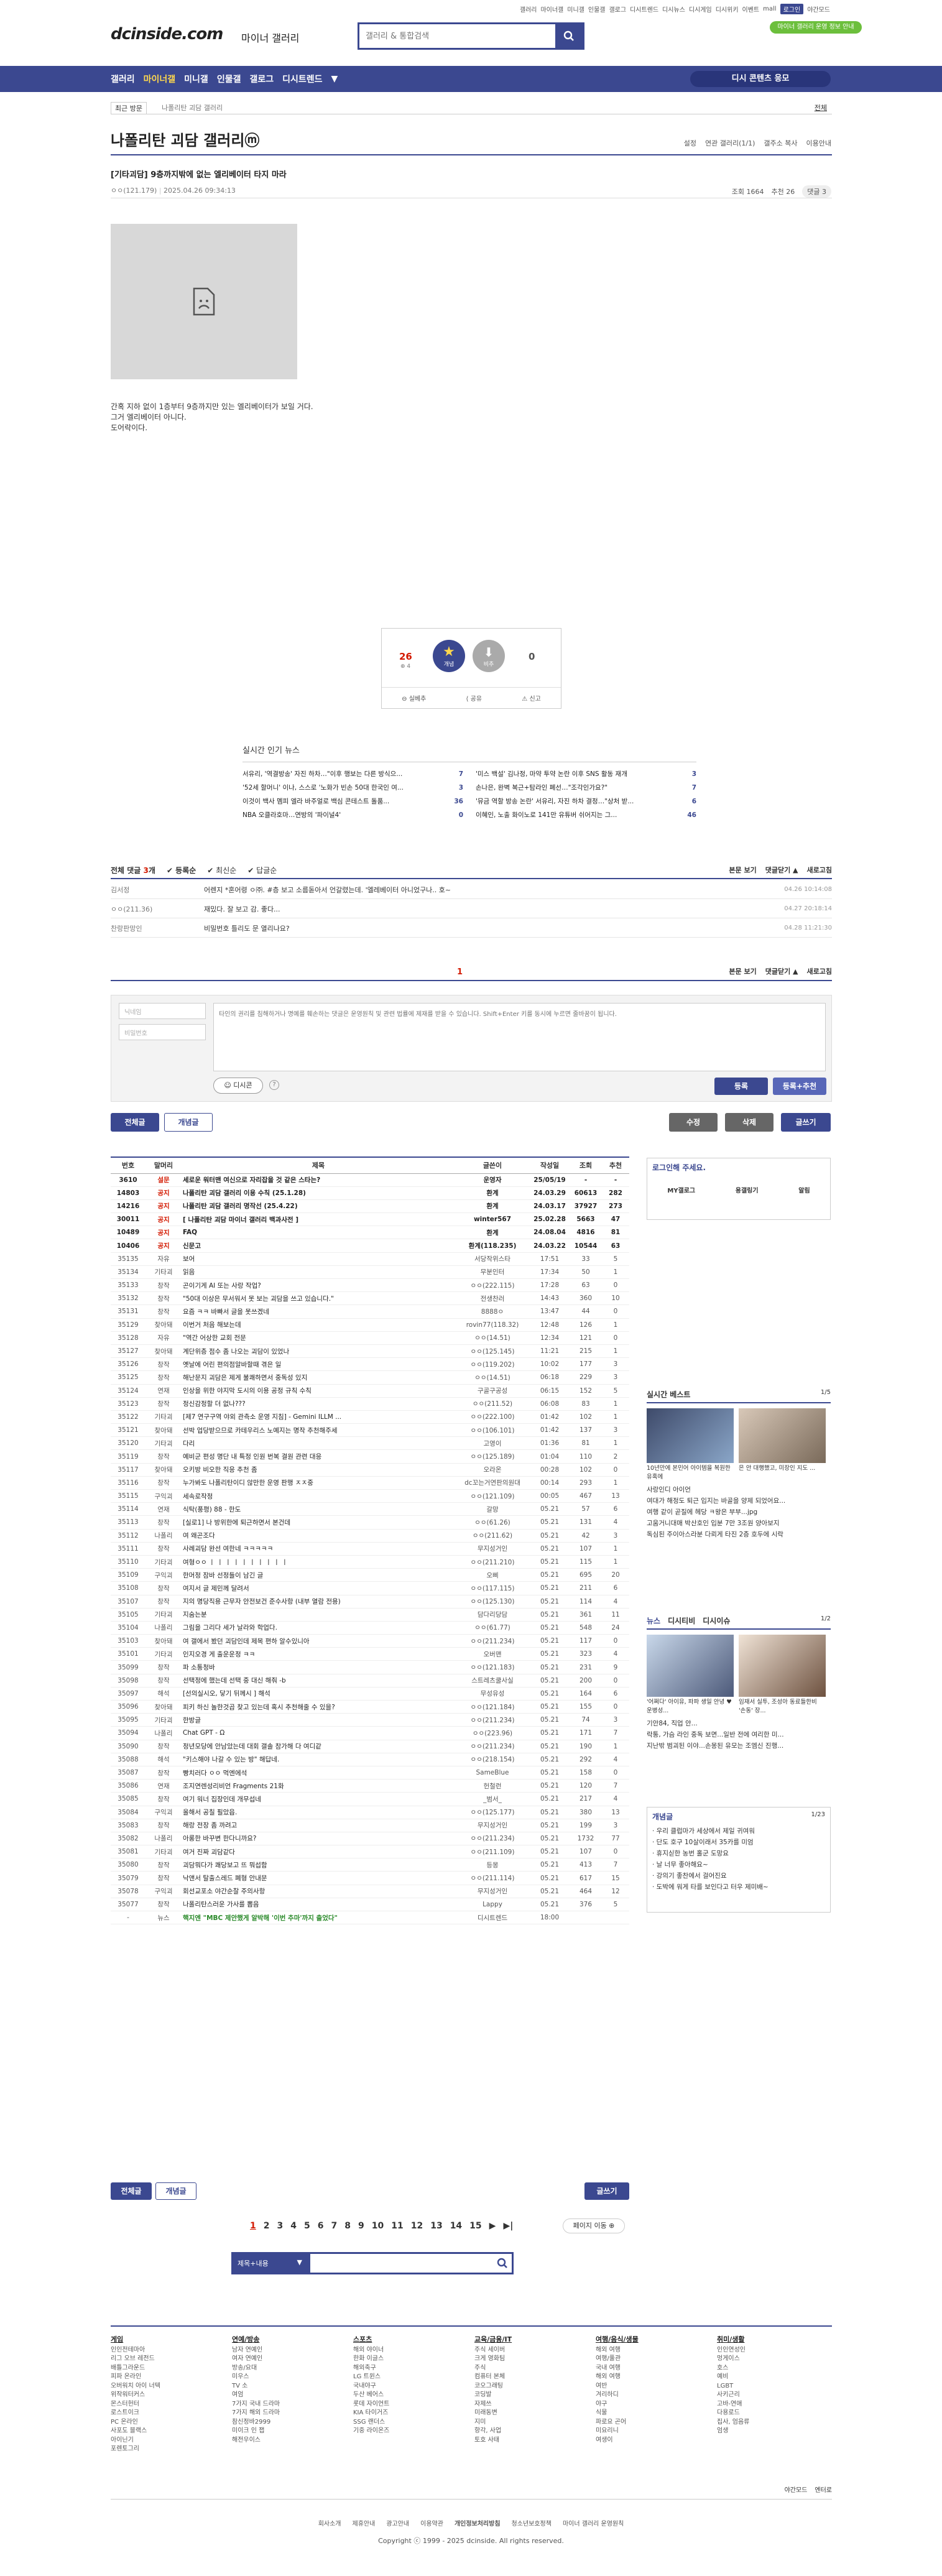  Describe the element at coordinates (371, 2377) in the screenshot. I see `footer-link: LG 트윈스` at that location.